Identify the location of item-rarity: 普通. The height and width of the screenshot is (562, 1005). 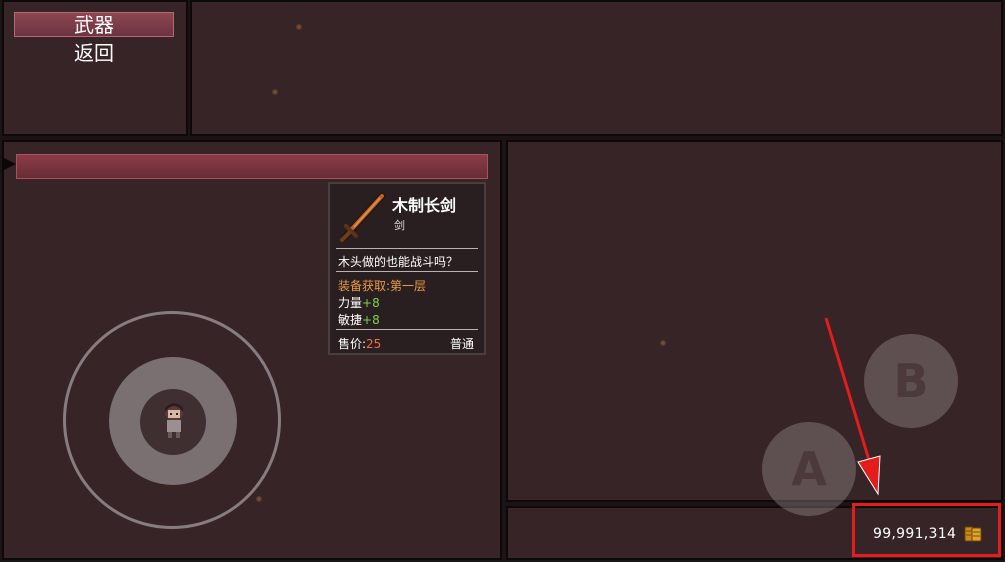
(461, 344).